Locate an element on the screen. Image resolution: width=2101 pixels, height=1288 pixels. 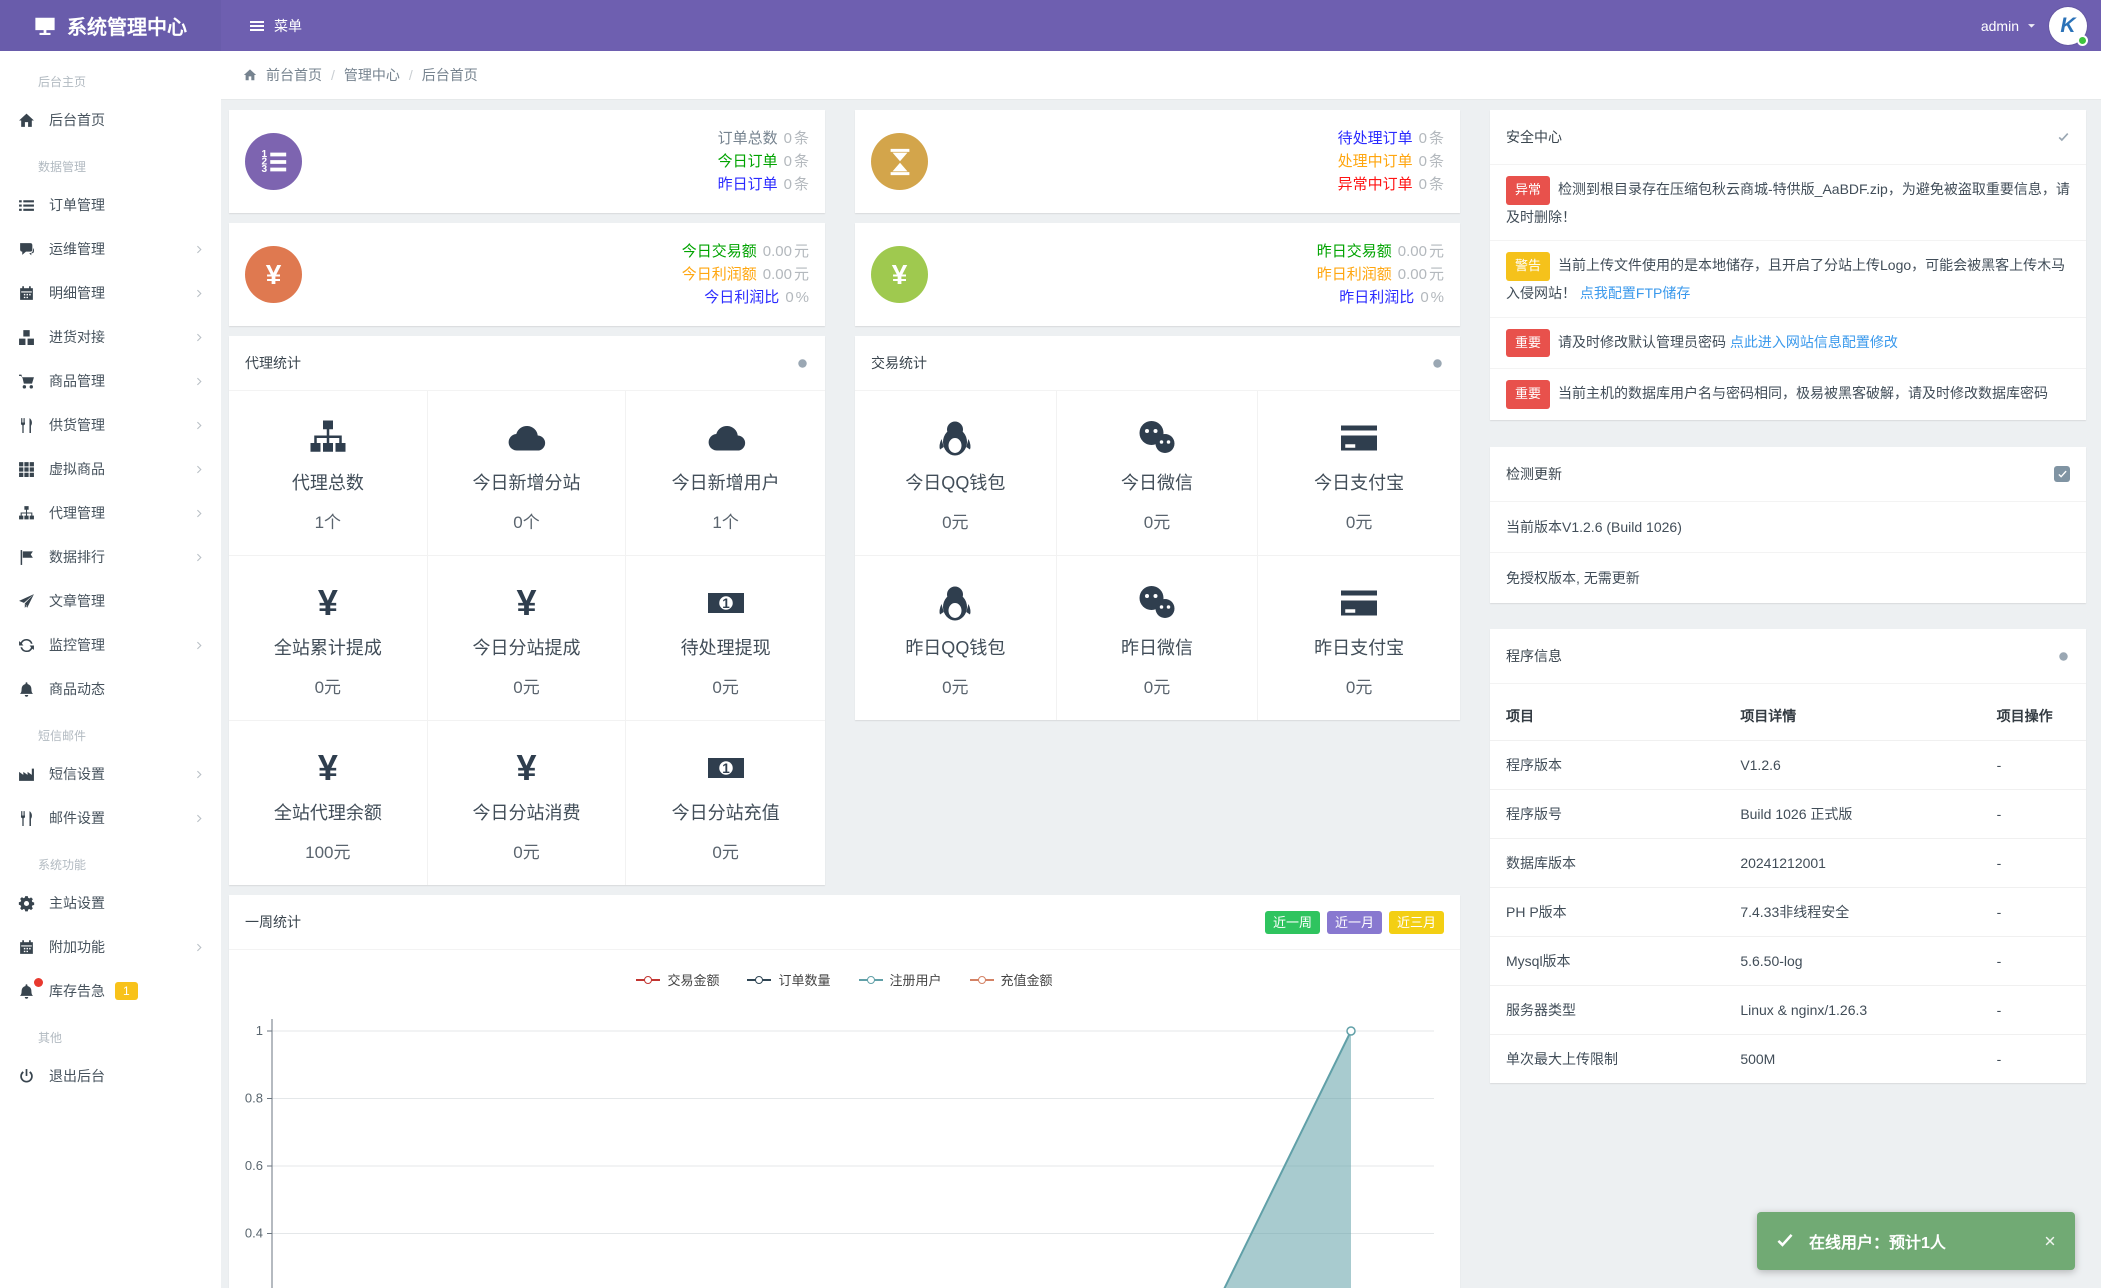
stat-label: 今日微信 is located at coordinates (1156, 483).